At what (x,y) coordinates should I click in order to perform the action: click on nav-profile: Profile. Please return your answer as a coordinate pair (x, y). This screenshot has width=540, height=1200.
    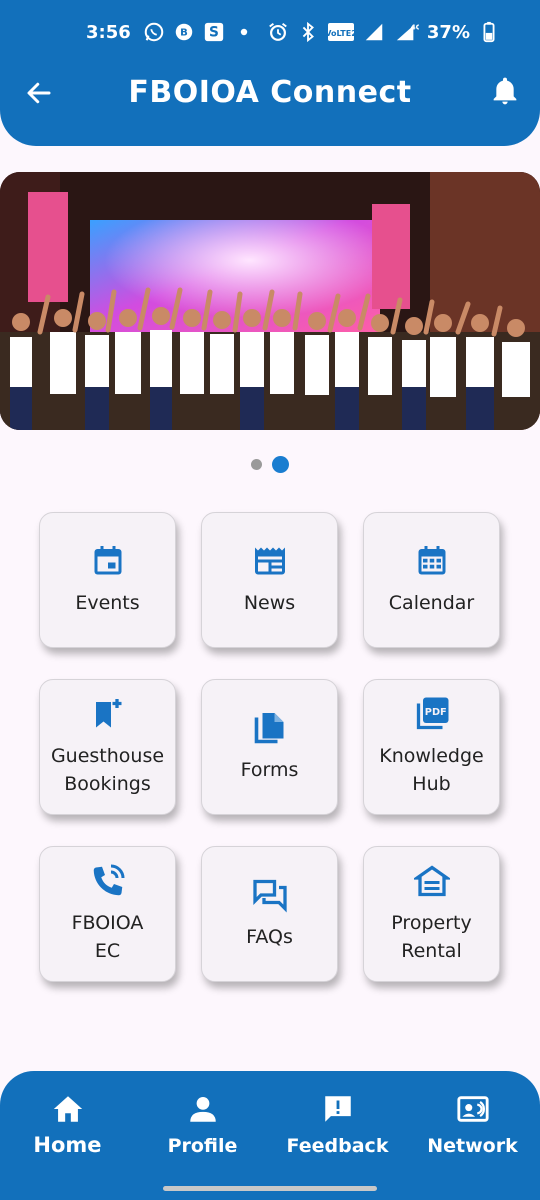
    Looking at the image, I should click on (202, 1145).